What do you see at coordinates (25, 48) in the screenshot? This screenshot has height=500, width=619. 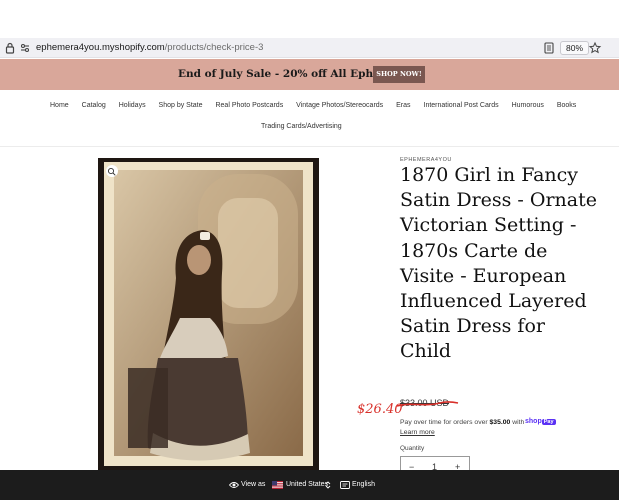 I see `tune-icon` at bounding box center [25, 48].